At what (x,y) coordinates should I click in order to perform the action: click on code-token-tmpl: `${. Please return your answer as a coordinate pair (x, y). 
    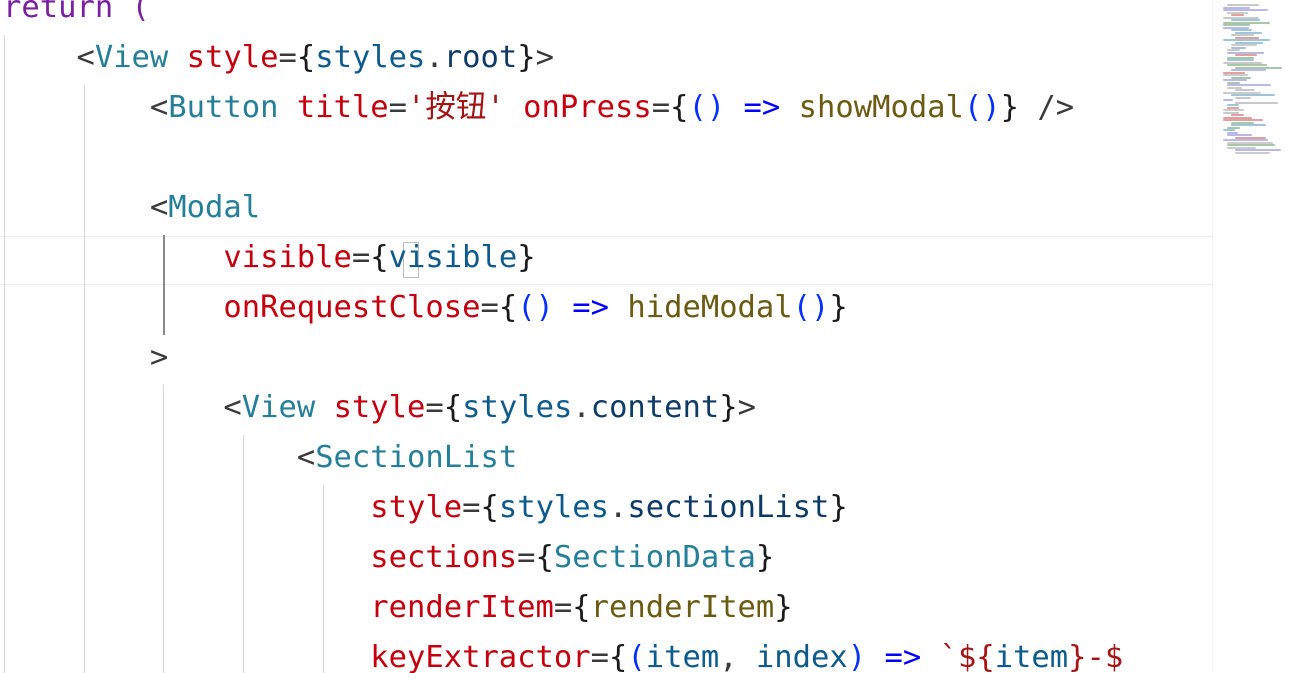
    Looking at the image, I should click on (967, 656).